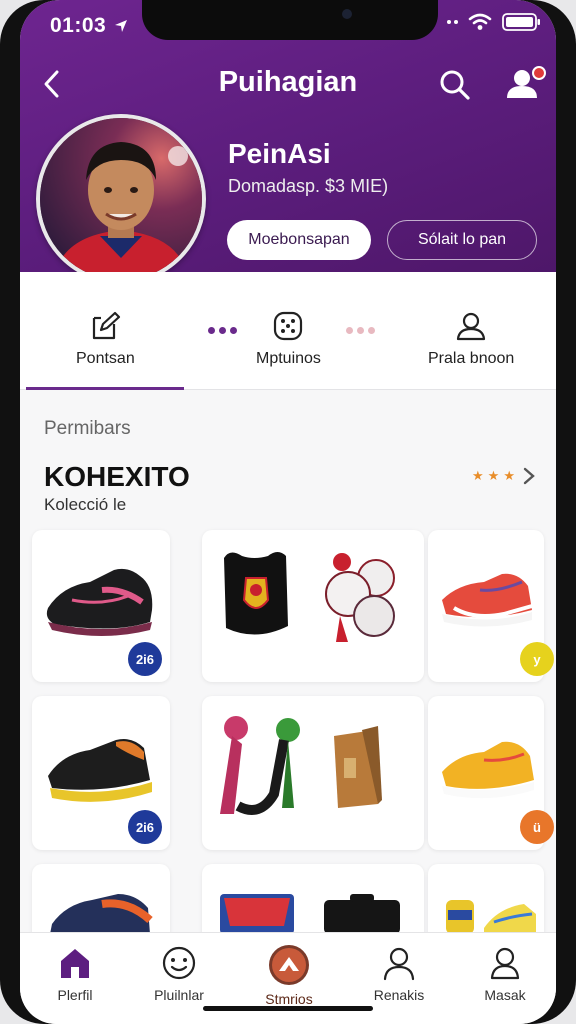 The width and height of the screenshot is (576, 1024). I want to click on profile-subtitle: Domadasp. $3 MIE), so click(308, 186).